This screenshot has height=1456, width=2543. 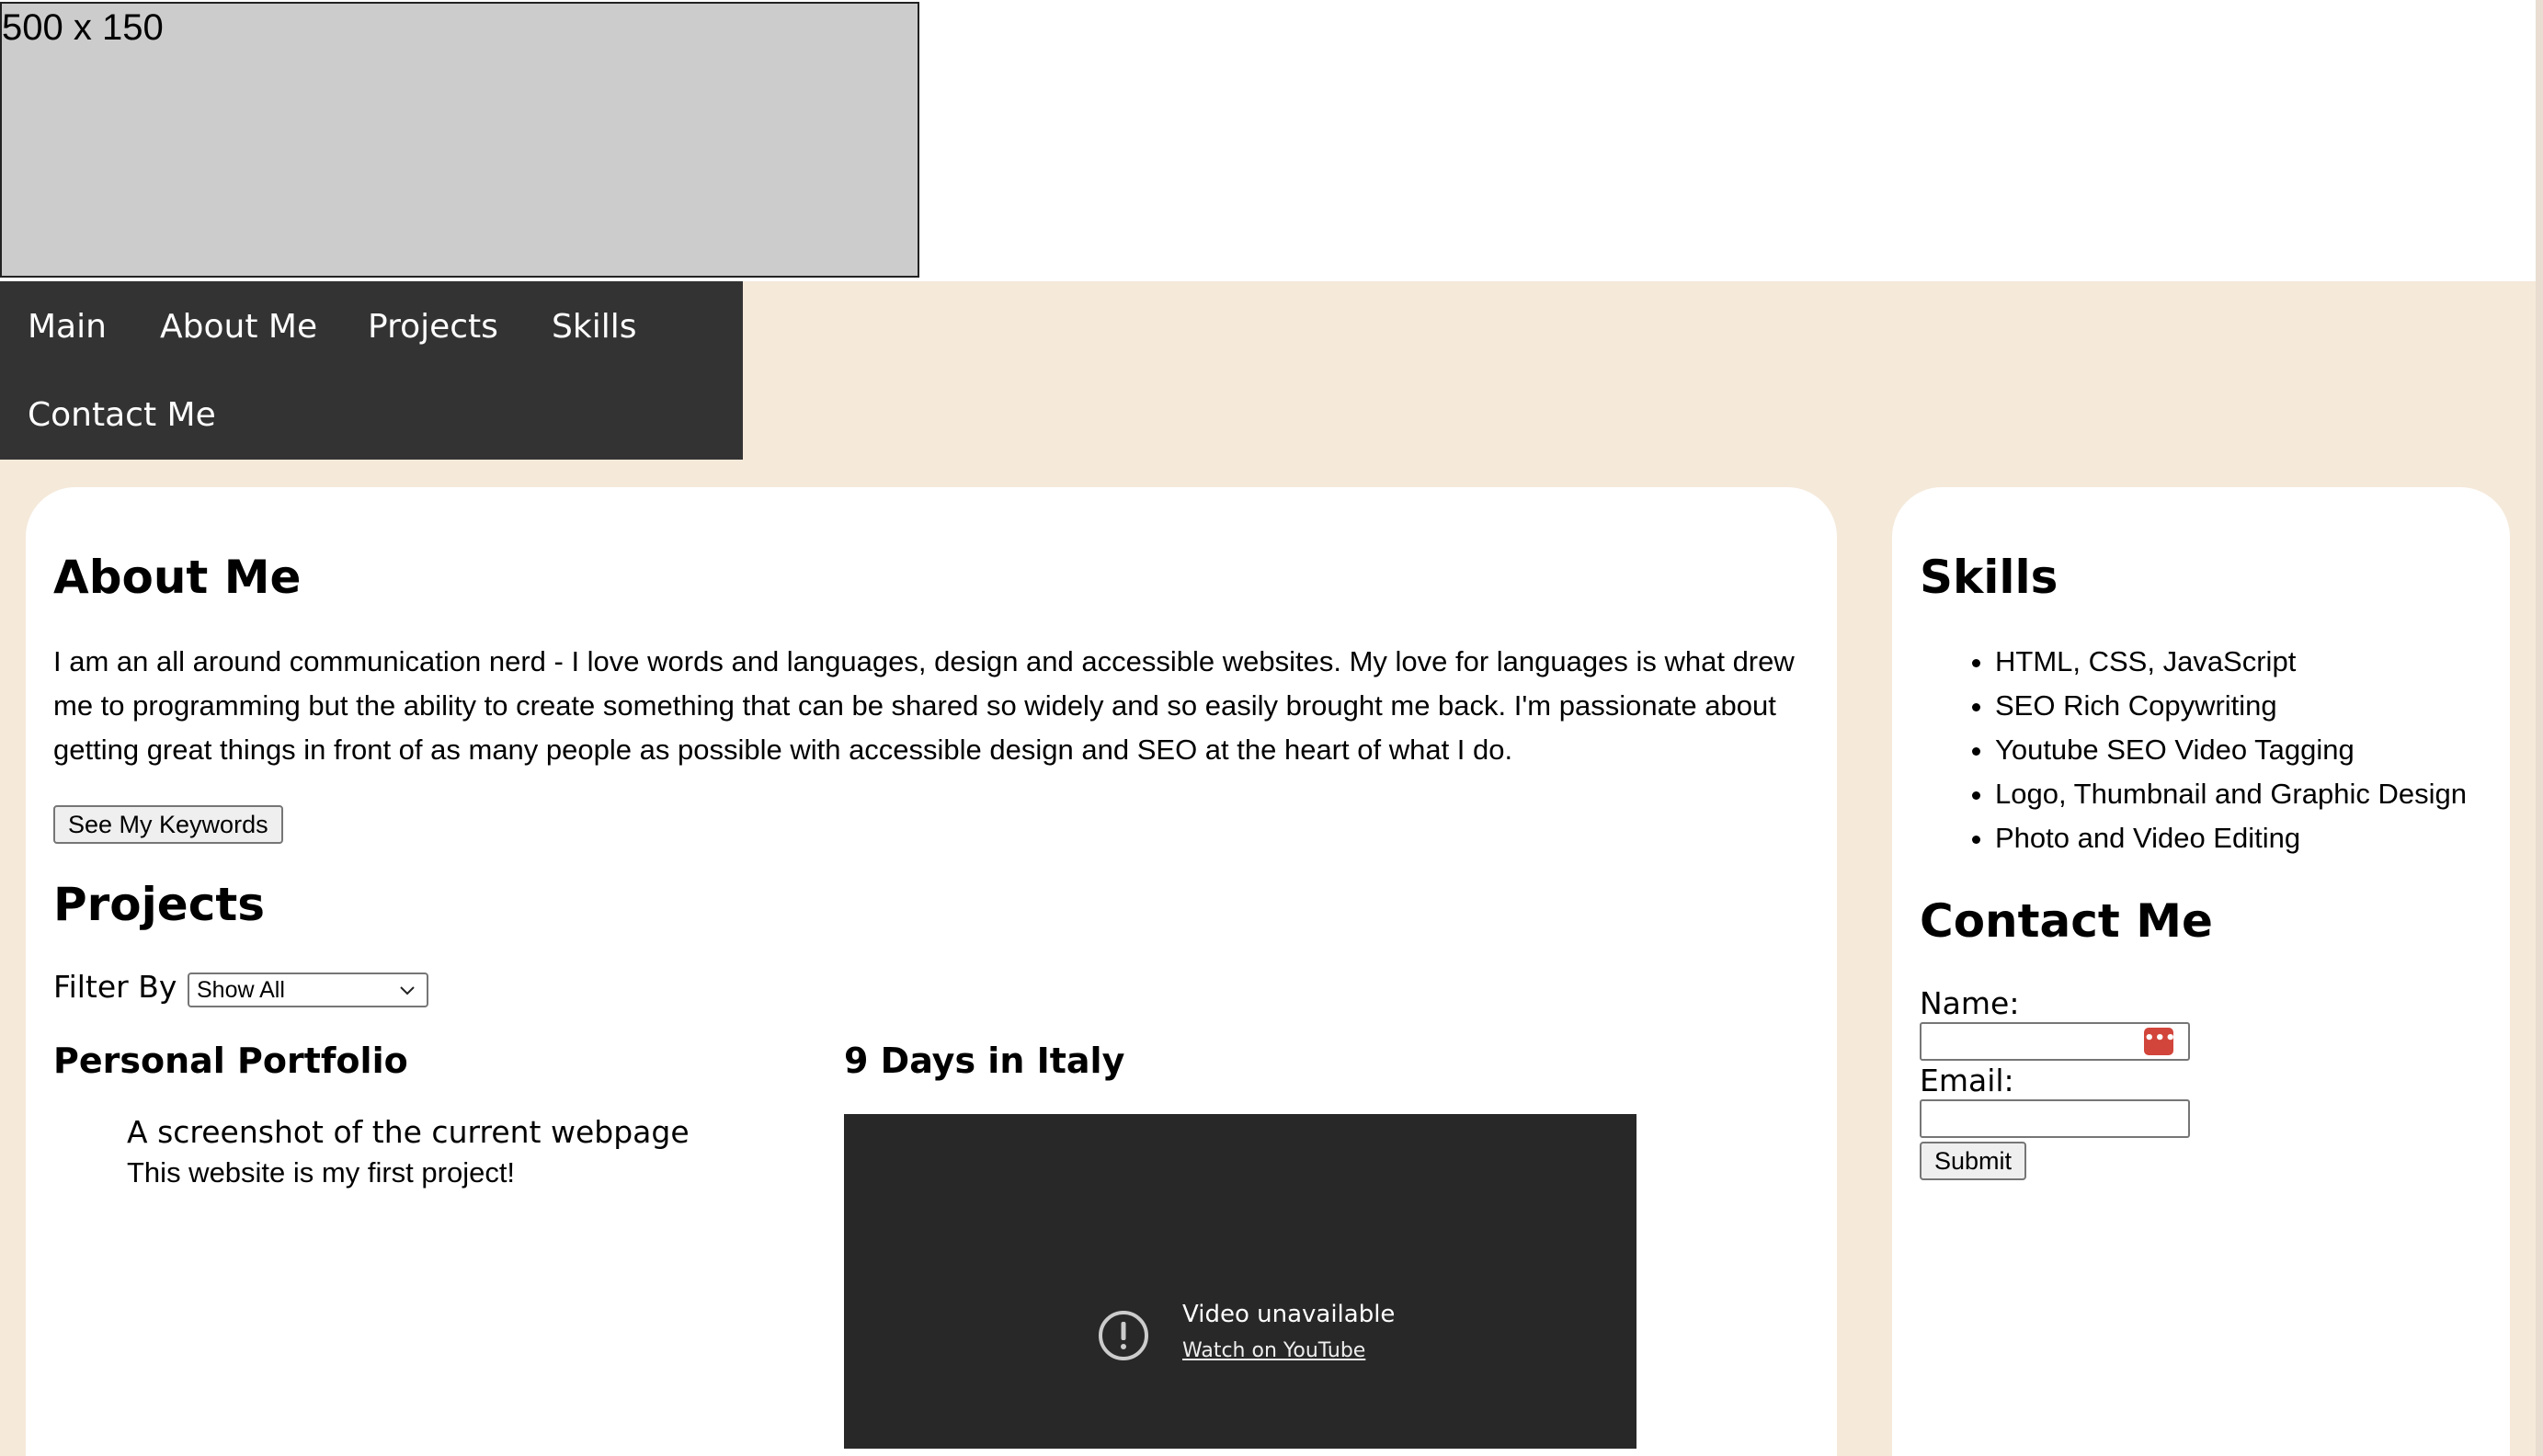 I want to click on projects-heading: Projects, so click(x=160, y=904).